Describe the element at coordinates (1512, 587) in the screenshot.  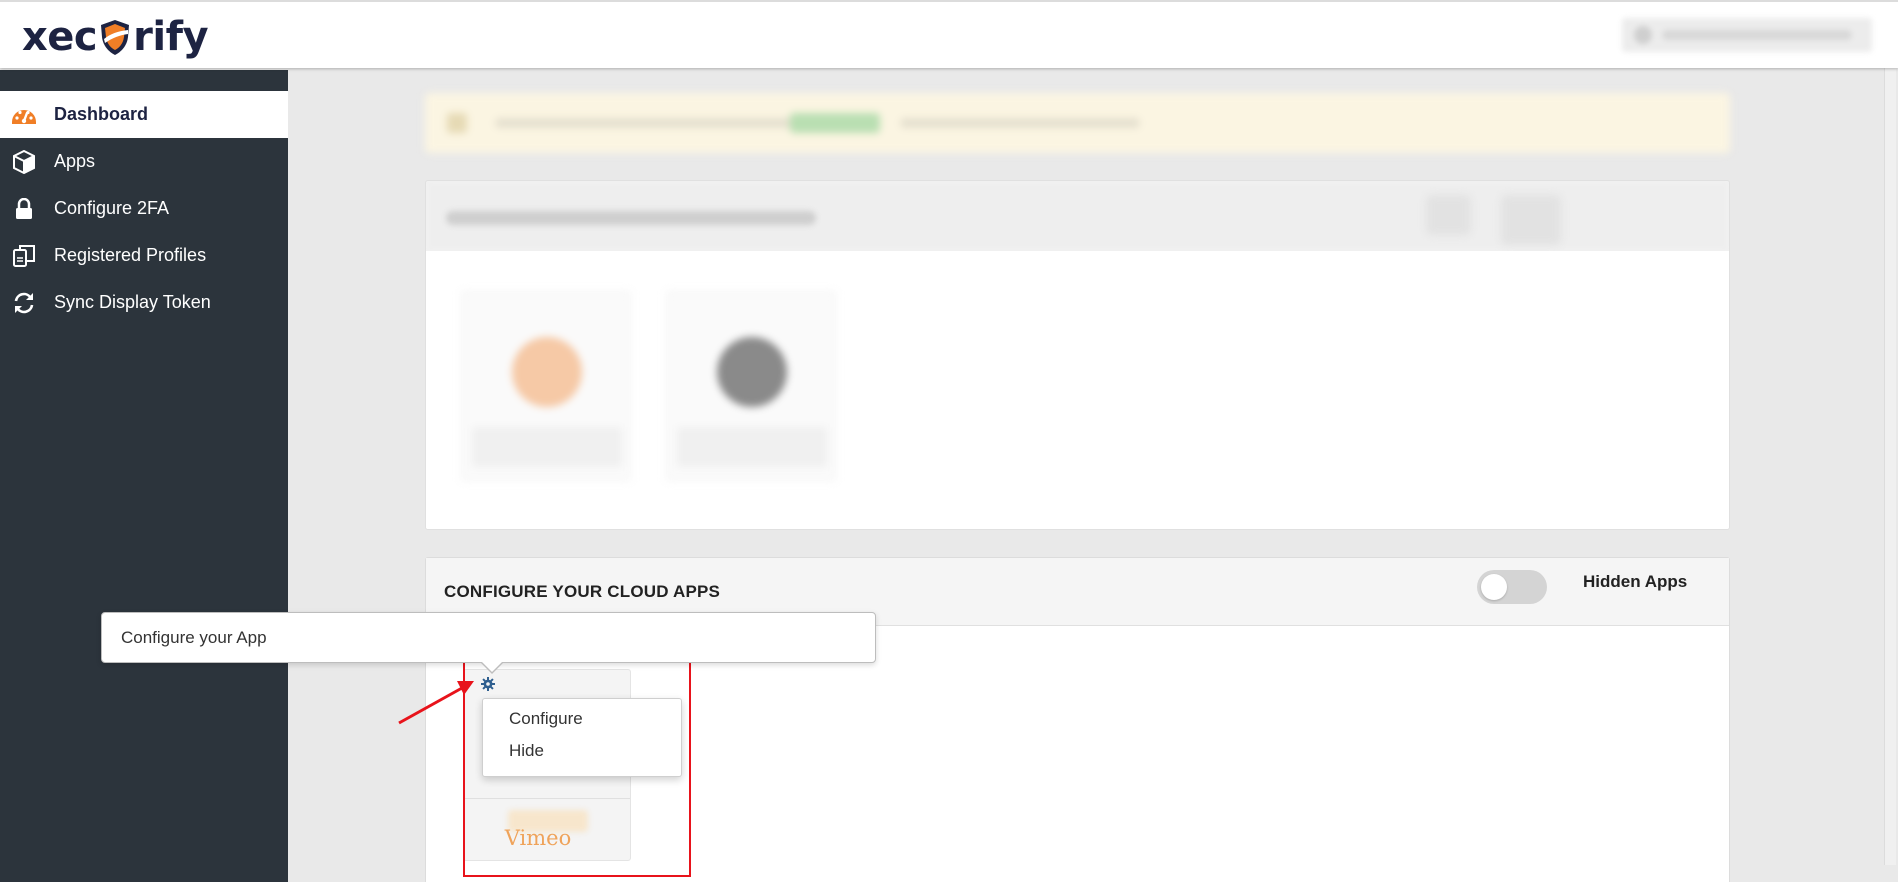
I see `hidden-apps-toggle` at that location.